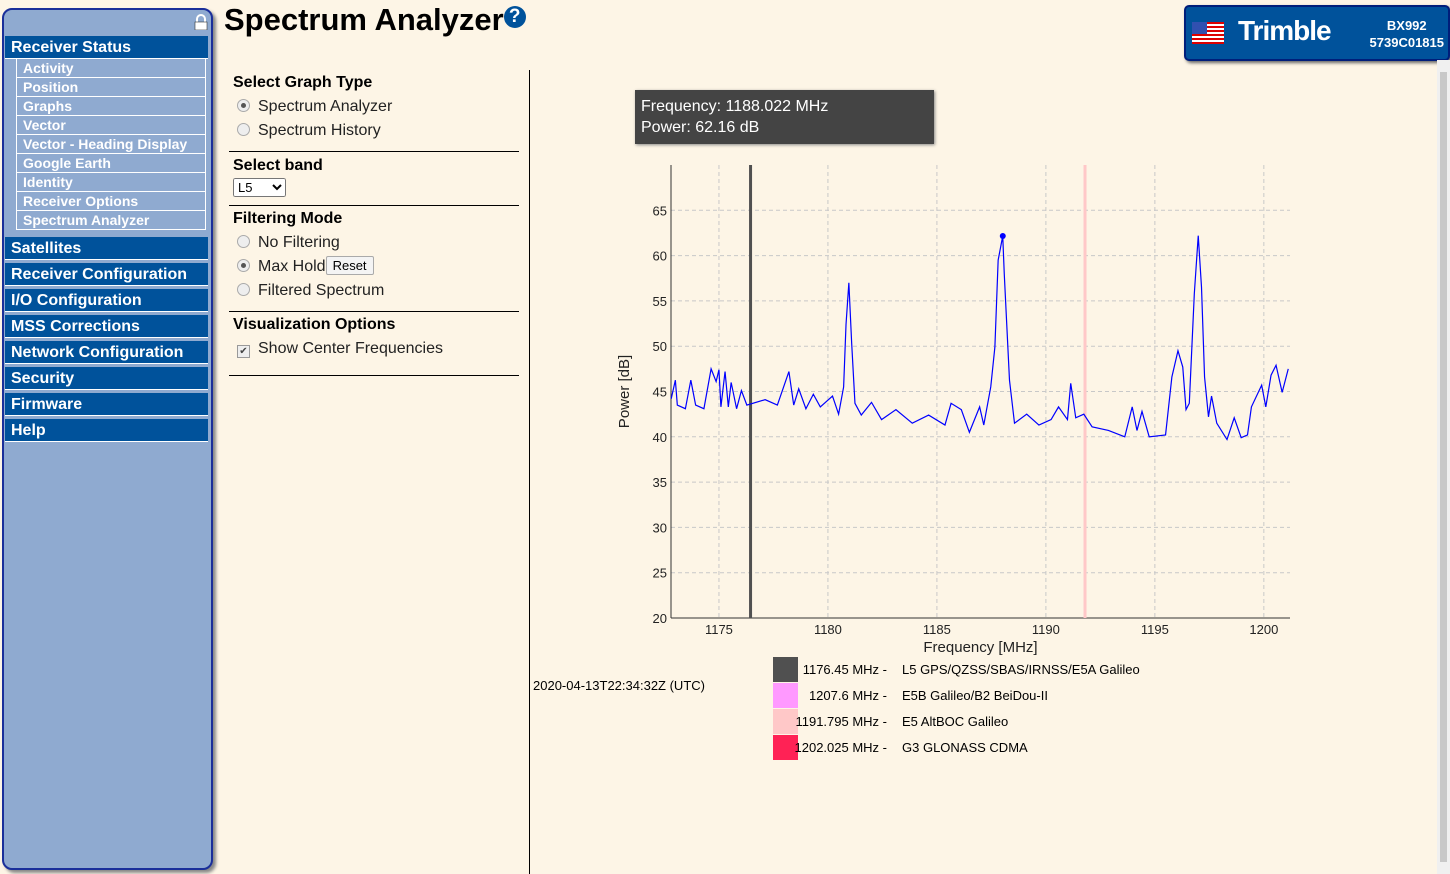 The image size is (1450, 874). What do you see at coordinates (111, 182) in the screenshot?
I see `sidebar-item: Identity` at bounding box center [111, 182].